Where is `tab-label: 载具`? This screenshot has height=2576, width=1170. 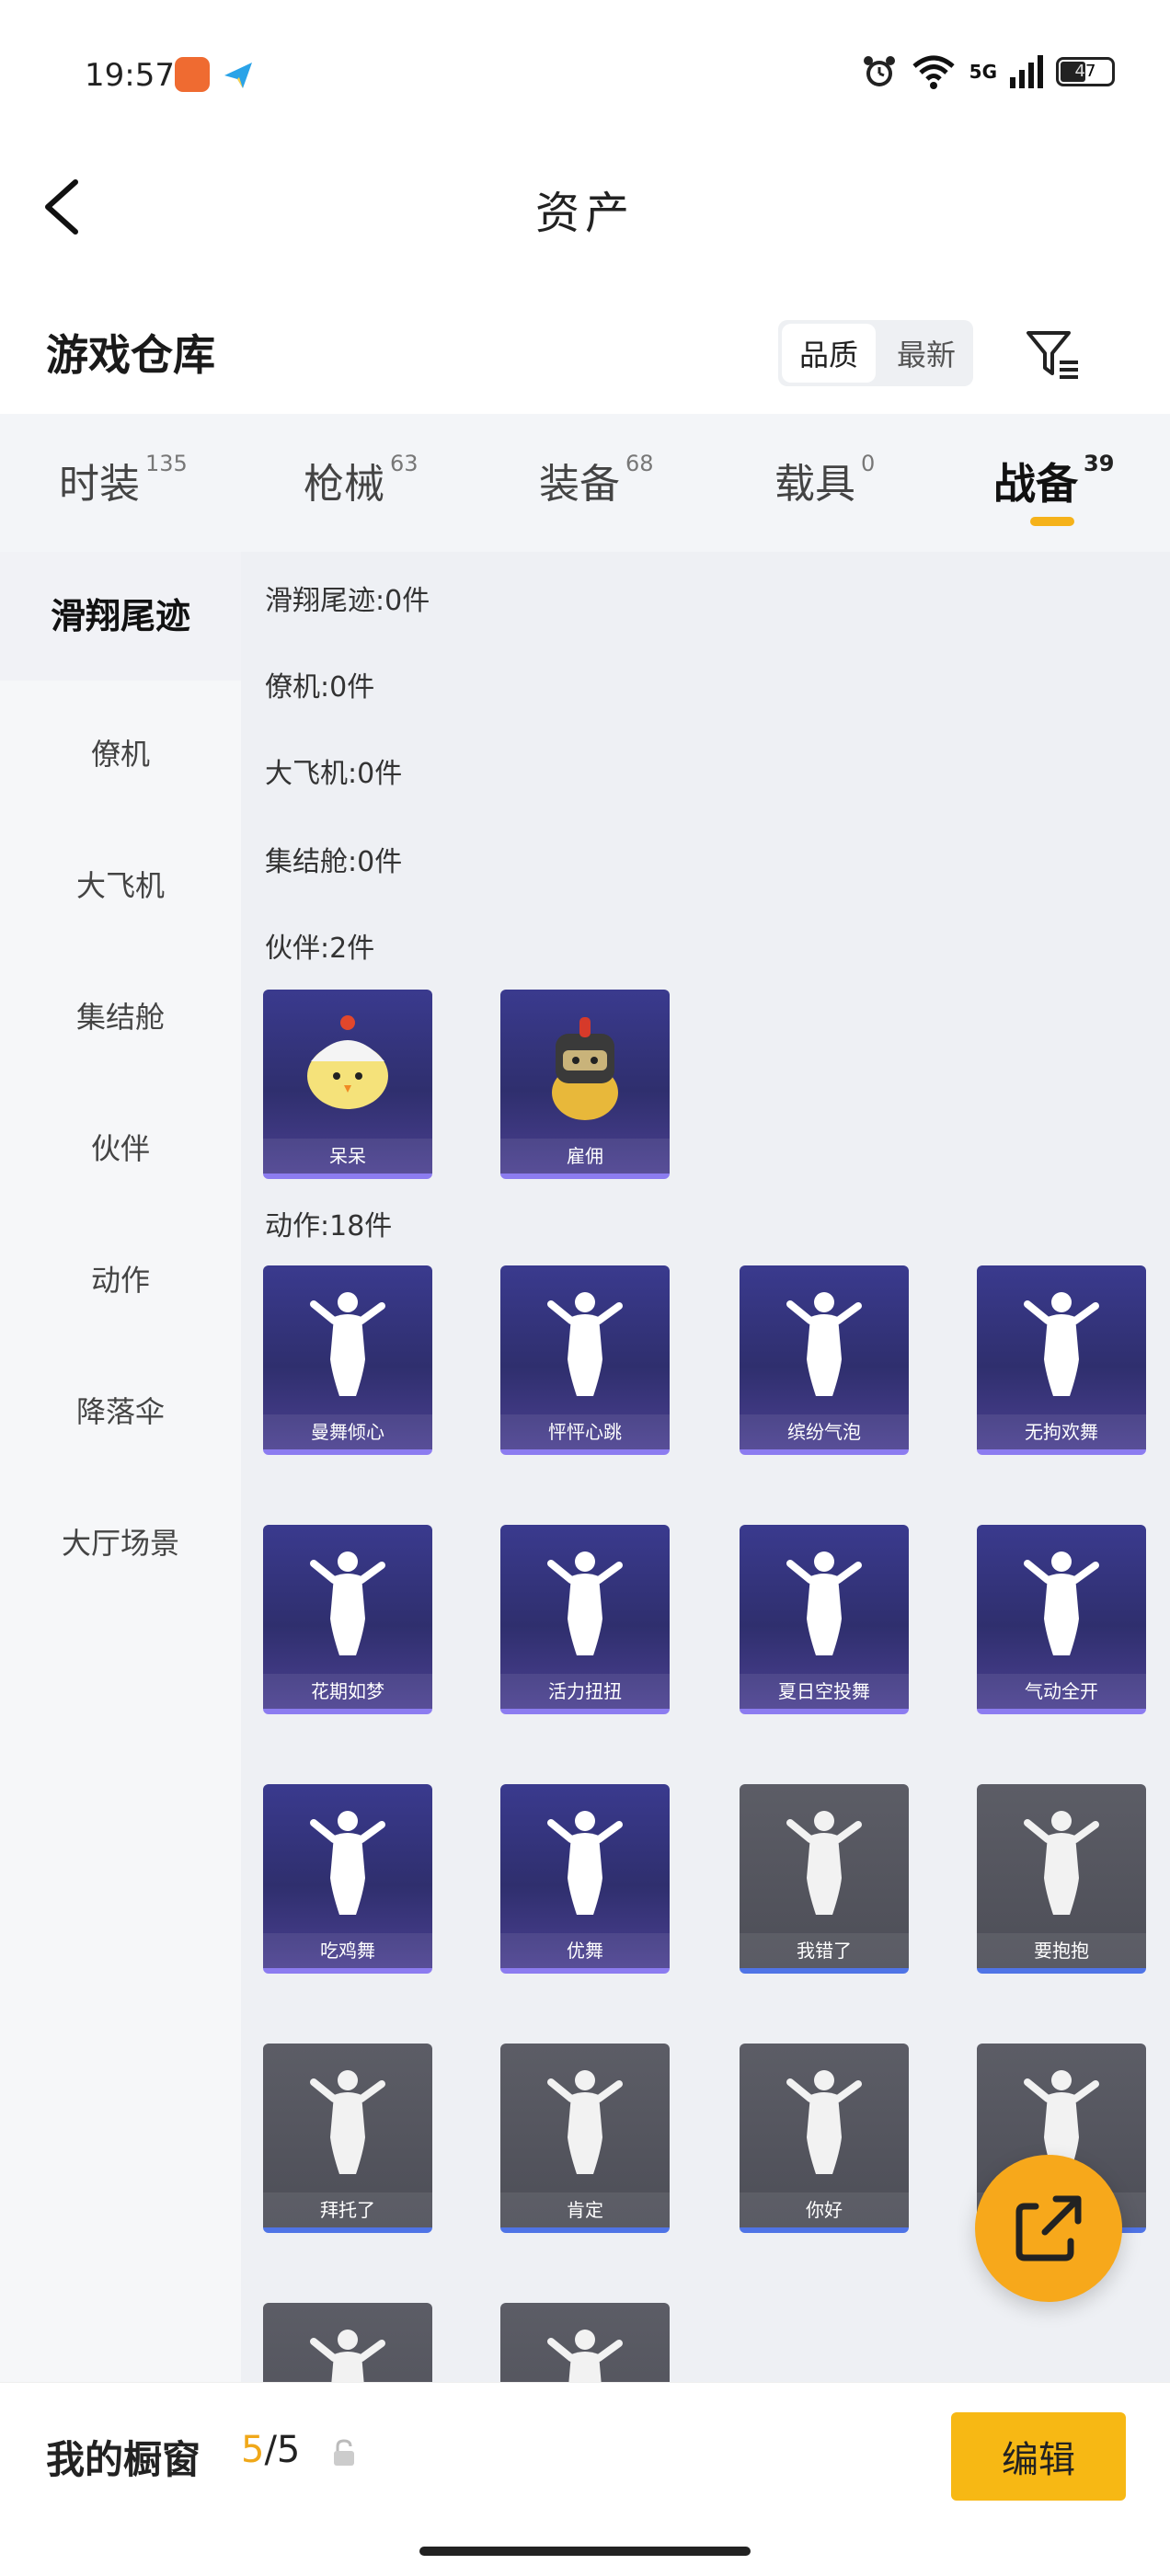 tab-label: 载具 is located at coordinates (814, 484).